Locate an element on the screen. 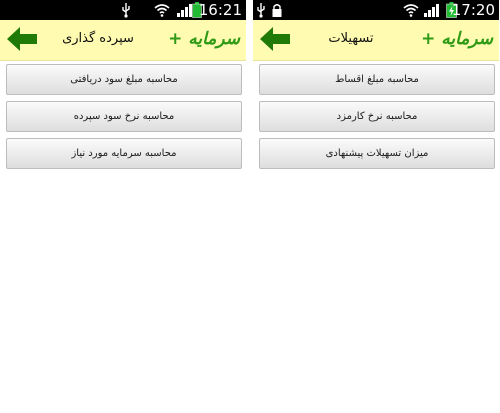 The height and width of the screenshot is (413, 500). calc-required-capital-button: محاسبه سرمایه مورد نیاز is located at coordinates (124, 153).